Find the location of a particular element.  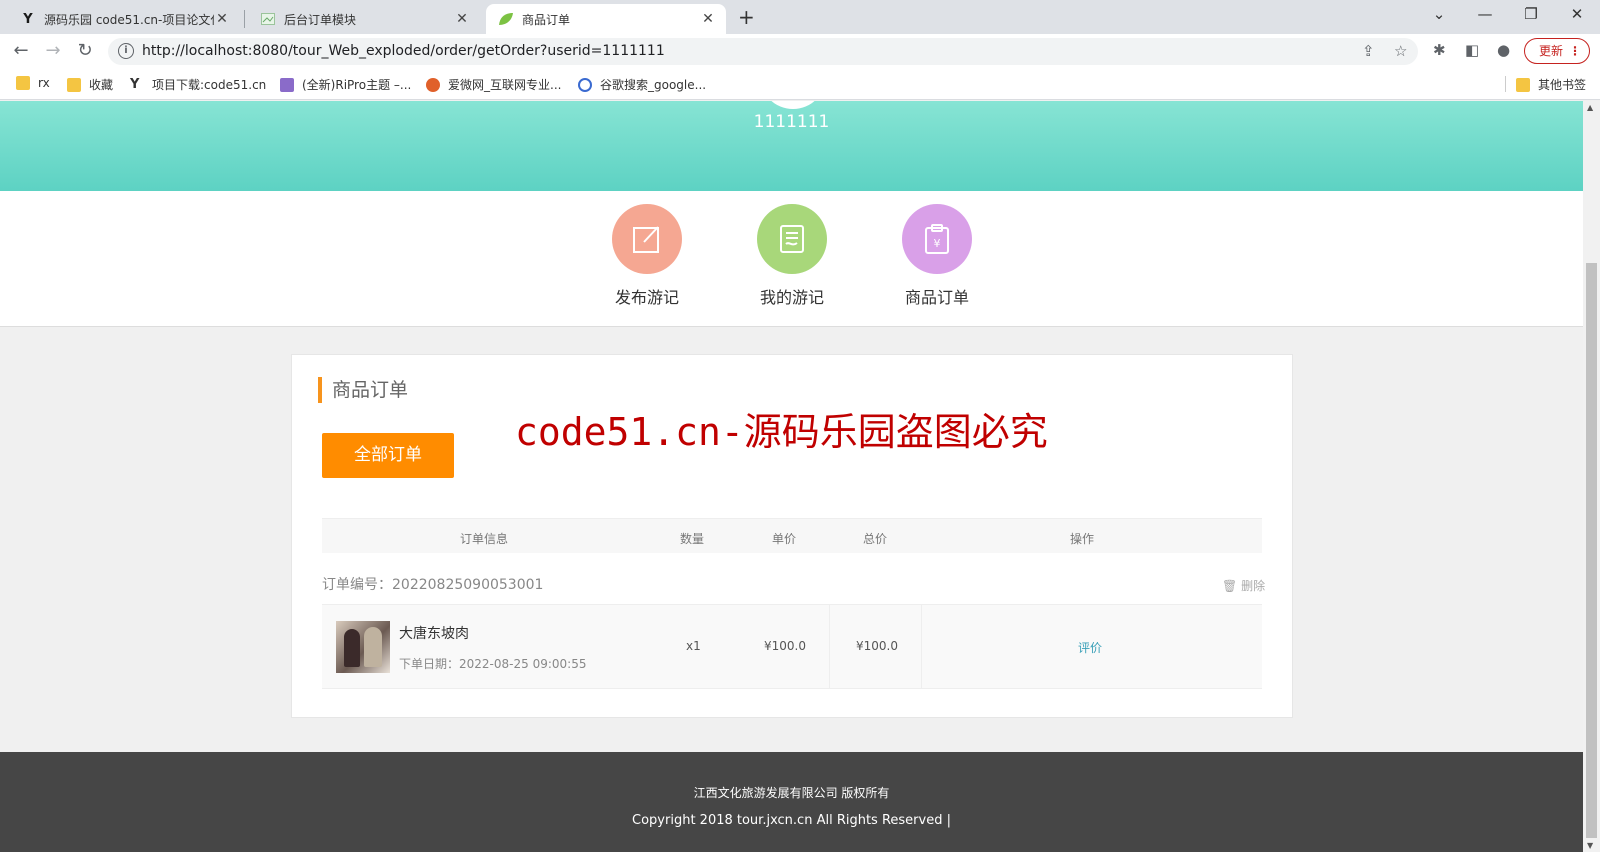

orders-table-header: 订单信息 数量 单价 总价 操作 is located at coordinates (792, 535).